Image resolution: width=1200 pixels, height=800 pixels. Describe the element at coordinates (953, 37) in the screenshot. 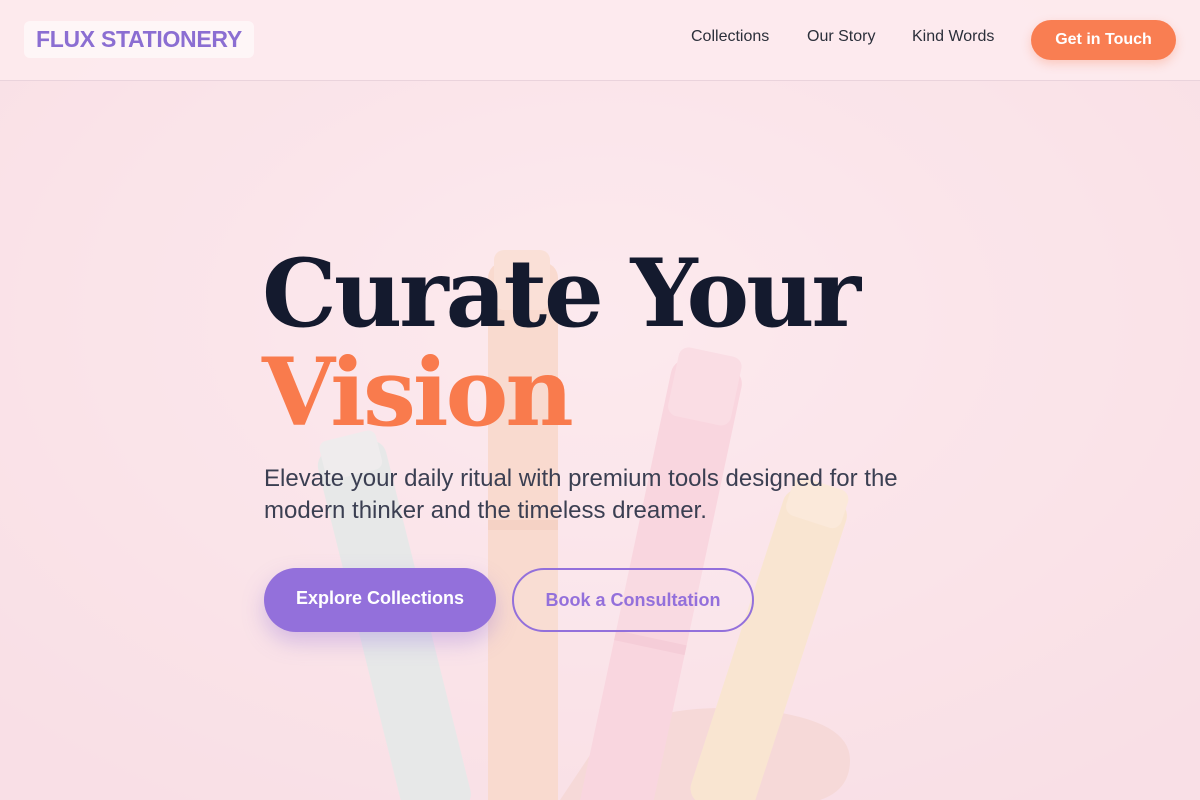

I see `nav-link-kind-words: Kind Words` at that location.